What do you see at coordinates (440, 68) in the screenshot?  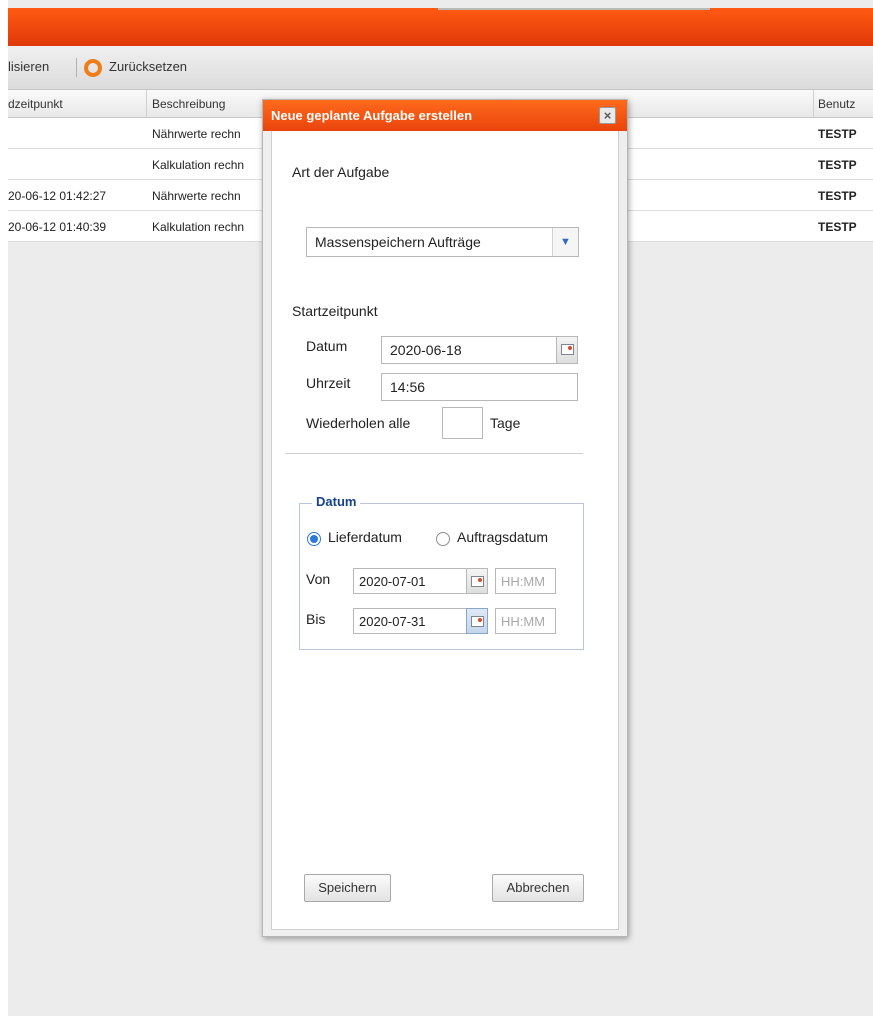 I see `toolbar: lisieren Zurücksetzen` at bounding box center [440, 68].